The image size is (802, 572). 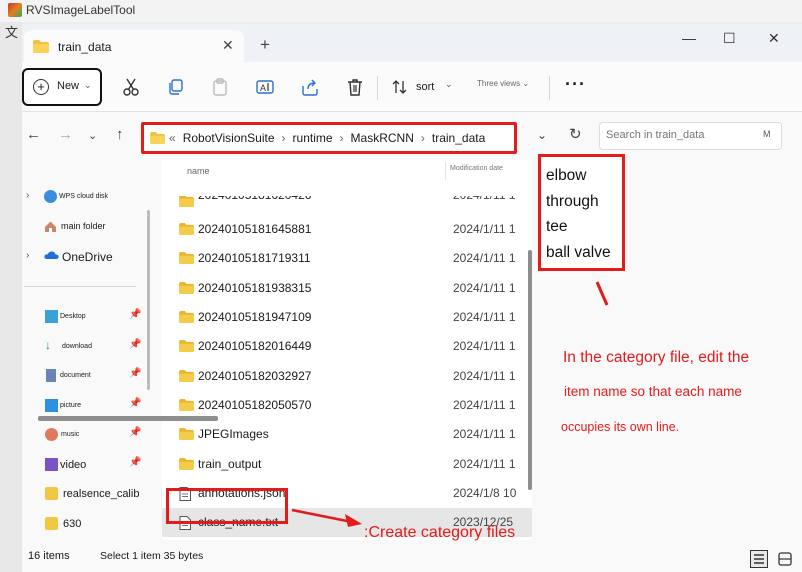 I want to click on file-row: 20240105182032927 2024/1/11 1, so click(x=347, y=376).